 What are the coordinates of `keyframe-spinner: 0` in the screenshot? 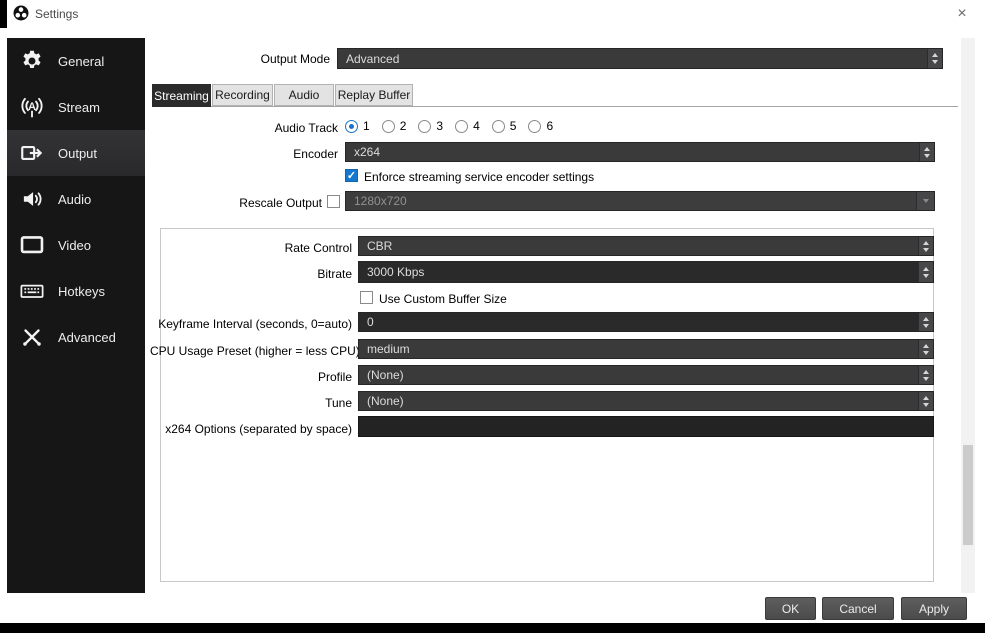 It's located at (646, 322).